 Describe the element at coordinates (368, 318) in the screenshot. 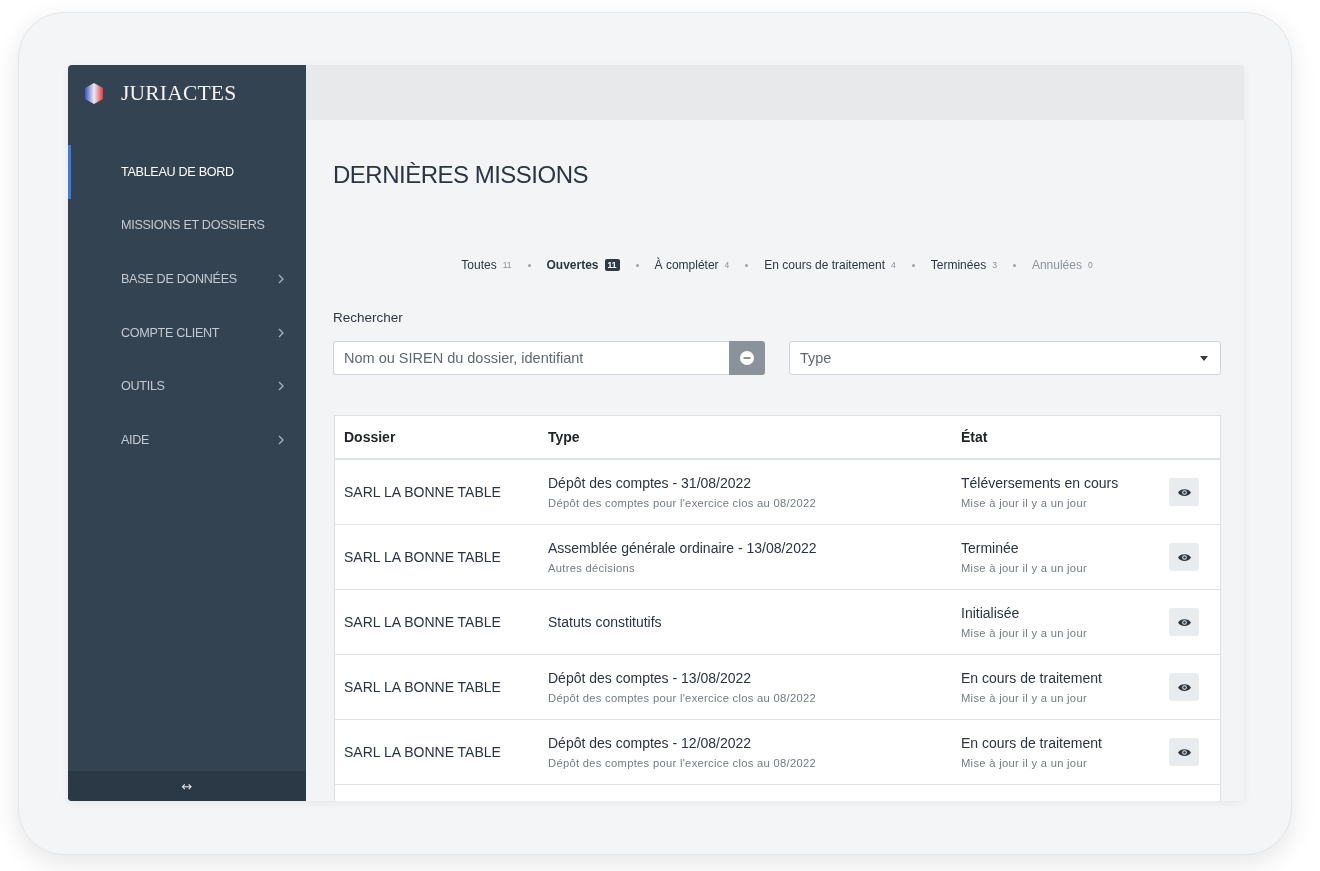

I see `search-label: Rechercher` at that location.